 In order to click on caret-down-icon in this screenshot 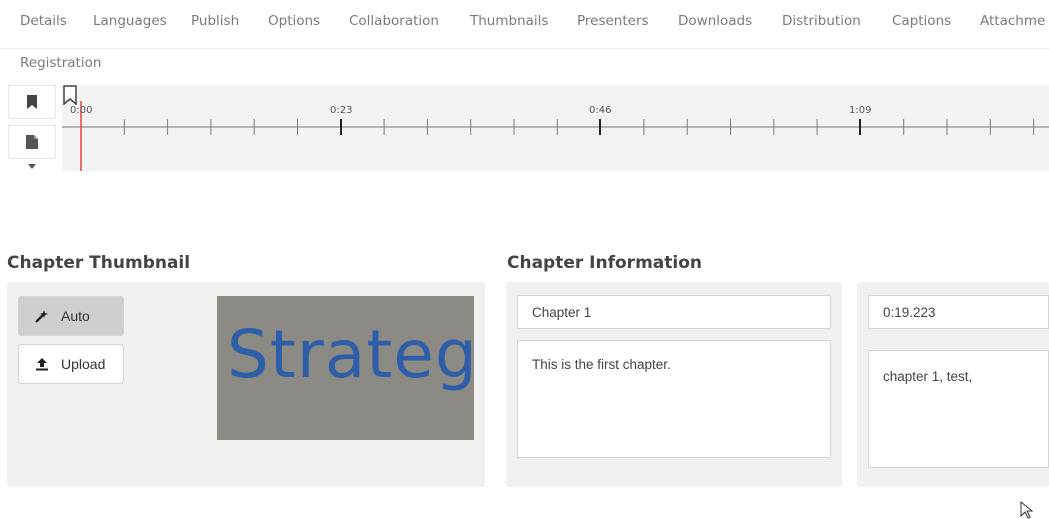, I will do `click(32, 166)`.